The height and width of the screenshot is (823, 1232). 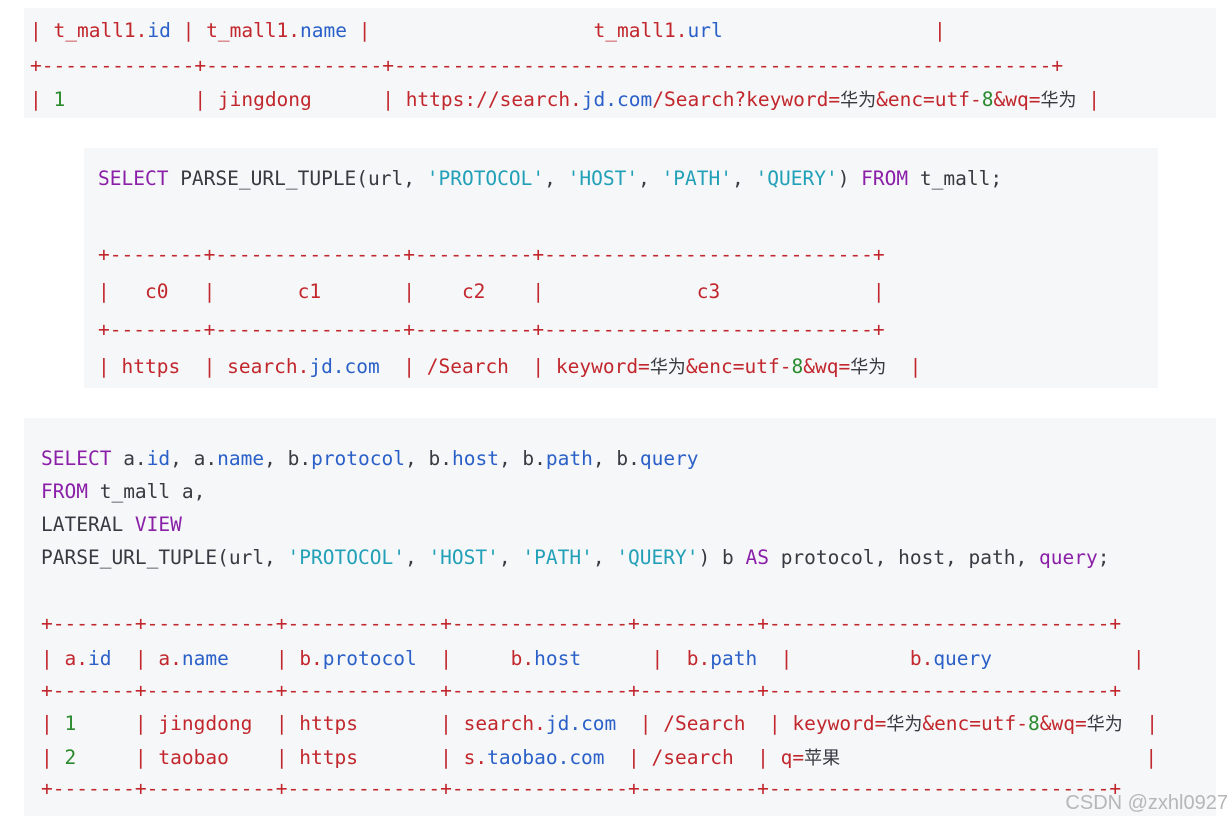 I want to click on code-line: FROM t_mall a,, so click(x=123, y=492).